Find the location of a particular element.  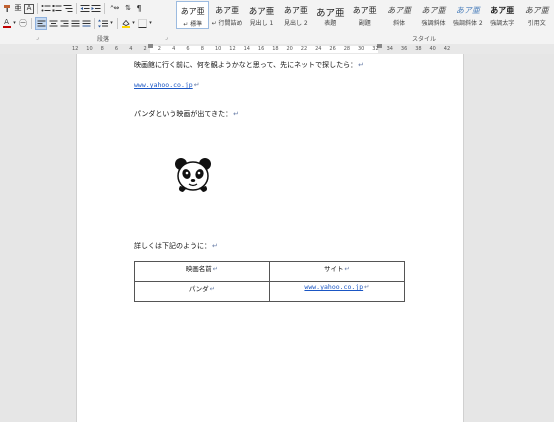

ruler-number: 38 is located at coordinates (418, 49).